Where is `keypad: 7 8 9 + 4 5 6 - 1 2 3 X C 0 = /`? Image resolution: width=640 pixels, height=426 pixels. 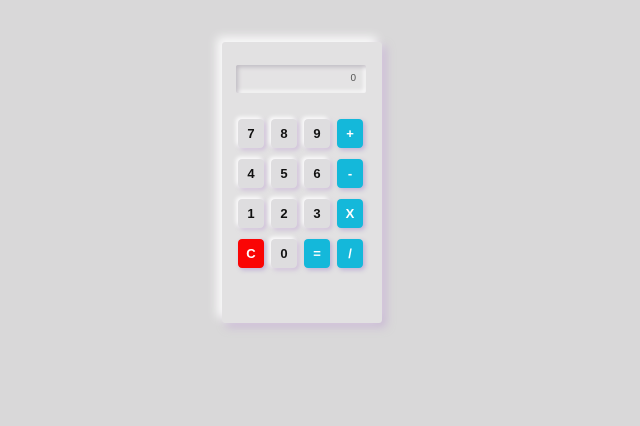
keypad: 7 8 9 + 4 5 6 - 1 2 3 X C 0 = / is located at coordinates (301, 194).